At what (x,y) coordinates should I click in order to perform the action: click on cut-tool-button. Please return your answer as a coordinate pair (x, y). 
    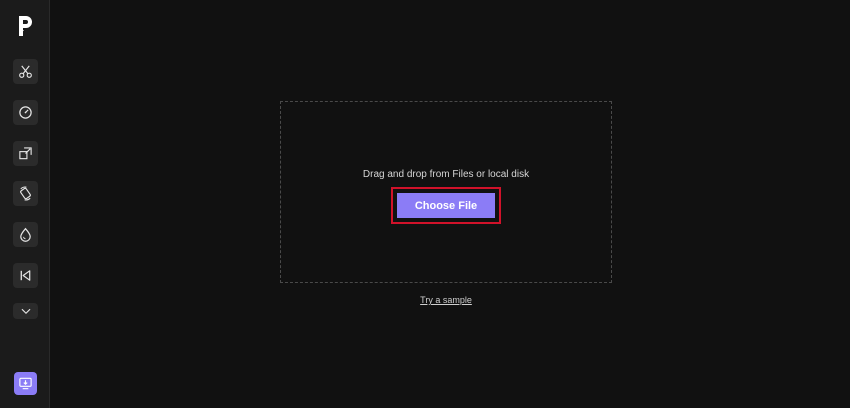
    Looking at the image, I should click on (25, 71).